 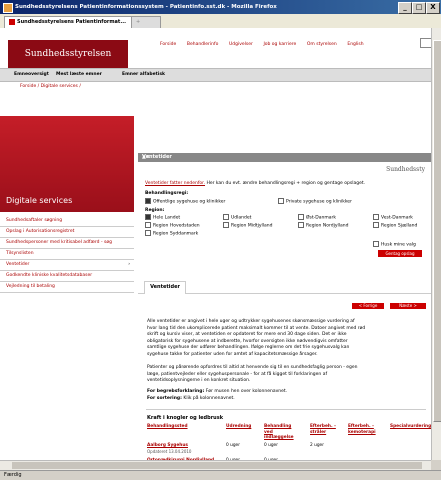 What do you see at coordinates (241, 44) in the screenshot?
I see `topnav-udgivelser: Udgivelser` at bounding box center [241, 44].